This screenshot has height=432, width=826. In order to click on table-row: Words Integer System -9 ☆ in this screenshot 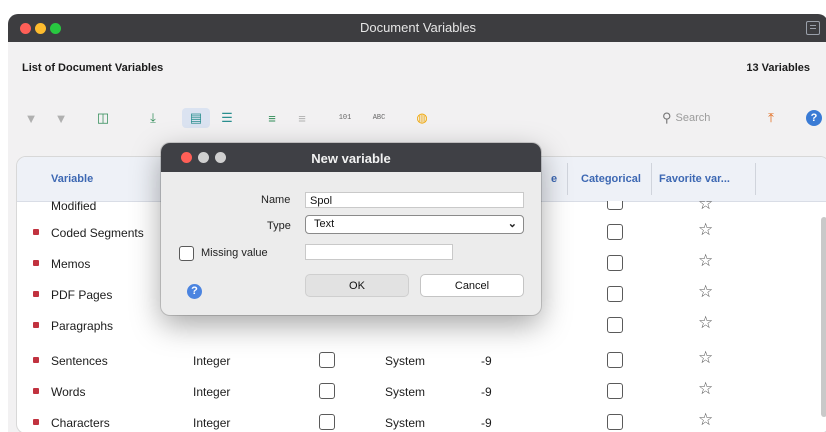, I will do `click(421, 391)`.